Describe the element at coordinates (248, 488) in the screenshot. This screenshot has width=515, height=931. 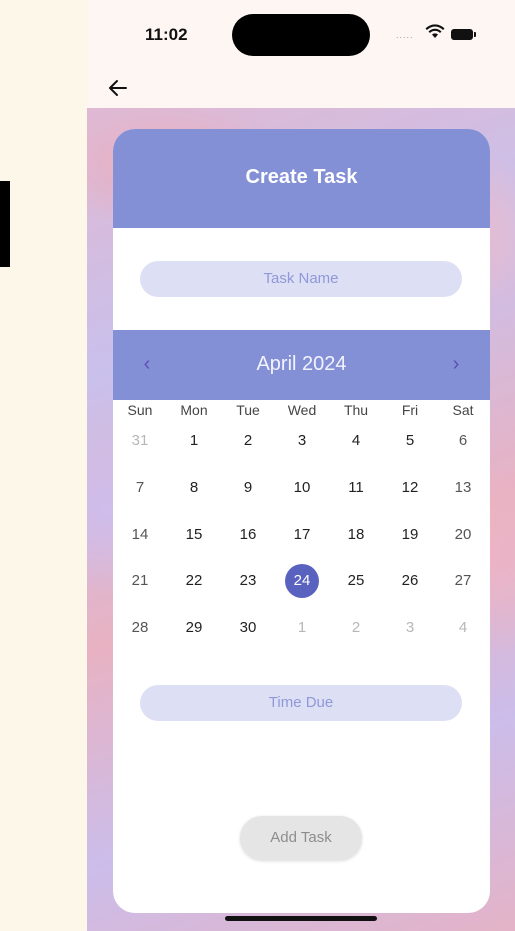
I see `calendar-day: 9` at that location.